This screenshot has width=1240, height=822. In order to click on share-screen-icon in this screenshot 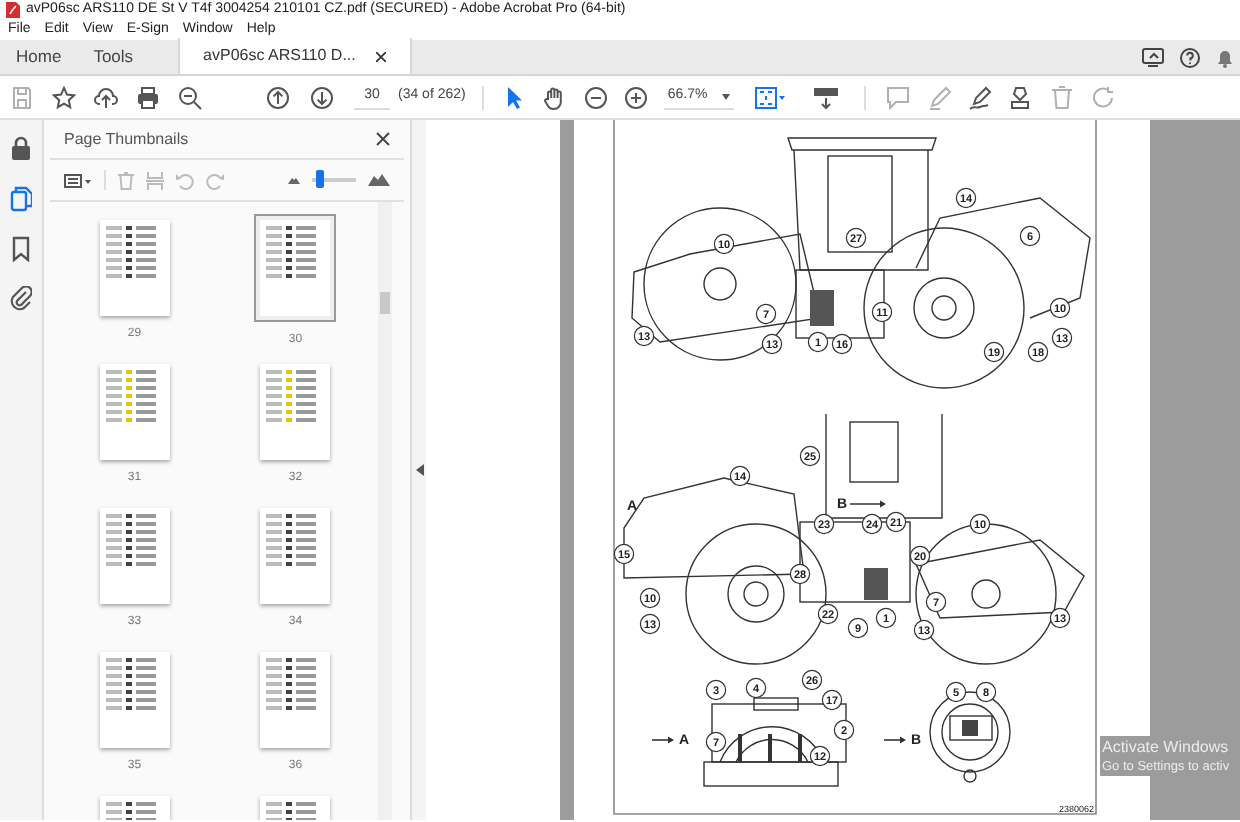, I will do `click(1153, 57)`.